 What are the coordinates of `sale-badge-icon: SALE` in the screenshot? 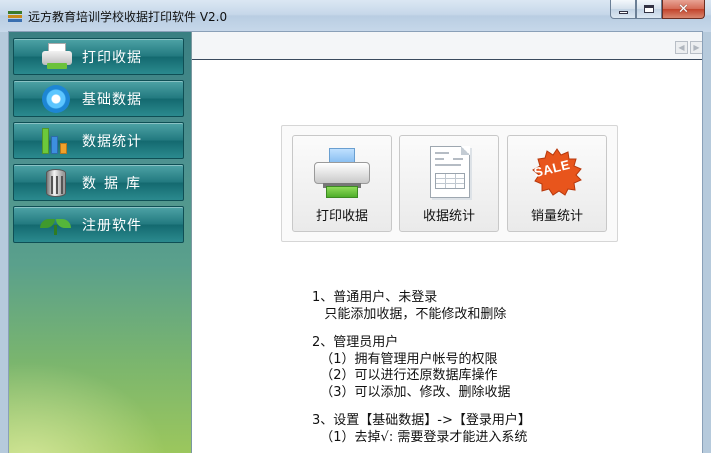 It's located at (557, 173).